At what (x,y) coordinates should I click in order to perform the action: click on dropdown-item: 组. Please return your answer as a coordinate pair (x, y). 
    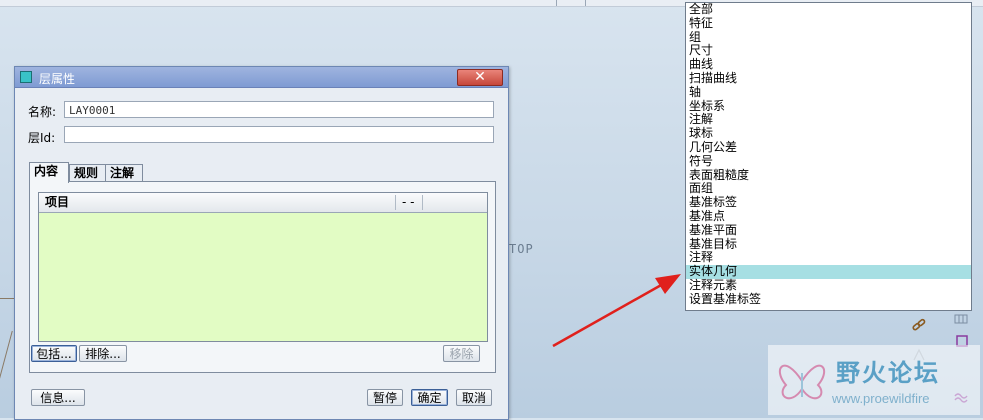
    Looking at the image, I should click on (828, 37).